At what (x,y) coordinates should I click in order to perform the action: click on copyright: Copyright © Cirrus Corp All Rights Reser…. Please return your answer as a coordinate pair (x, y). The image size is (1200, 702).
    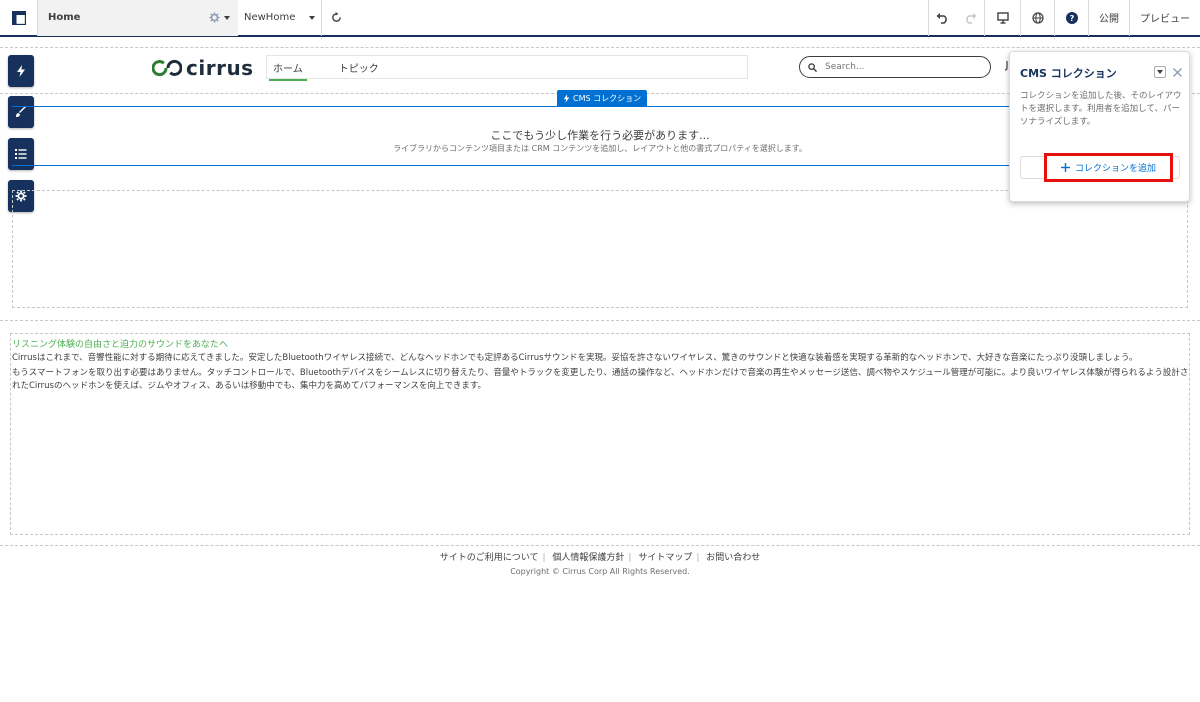
    Looking at the image, I should click on (600, 571).